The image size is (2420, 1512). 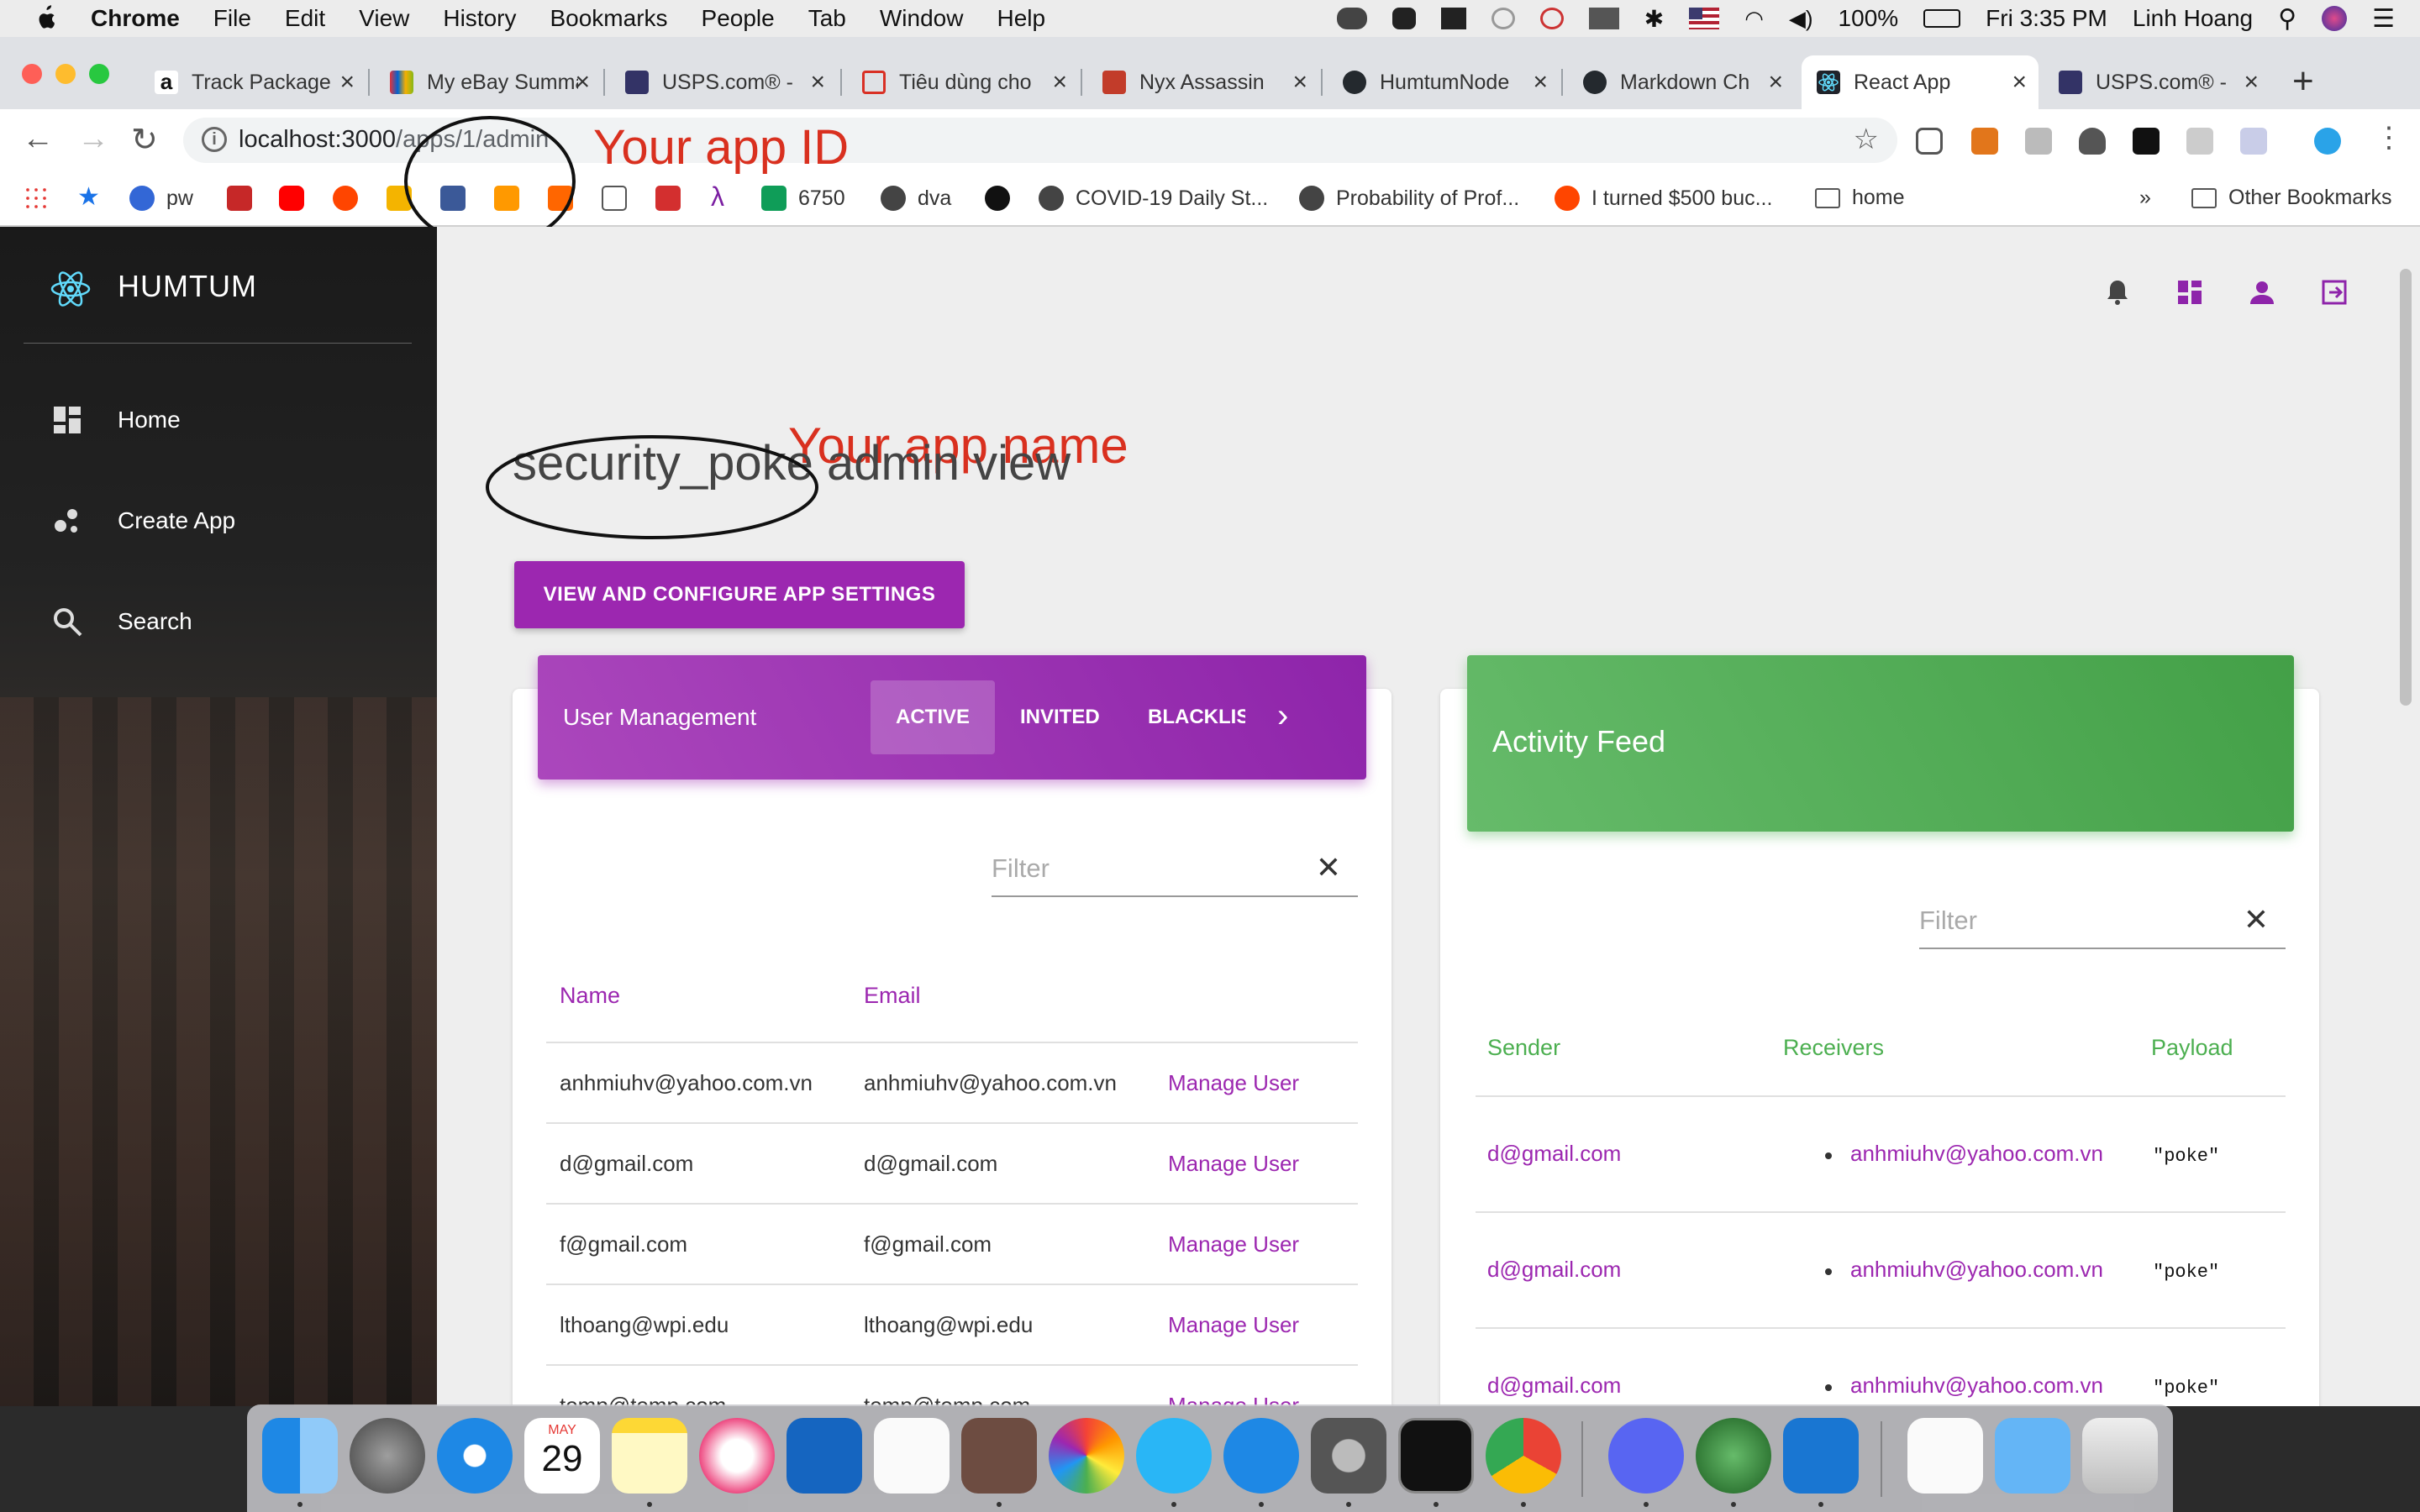 I want to click on column-header-sender: Sender, so click(x=1524, y=1048).